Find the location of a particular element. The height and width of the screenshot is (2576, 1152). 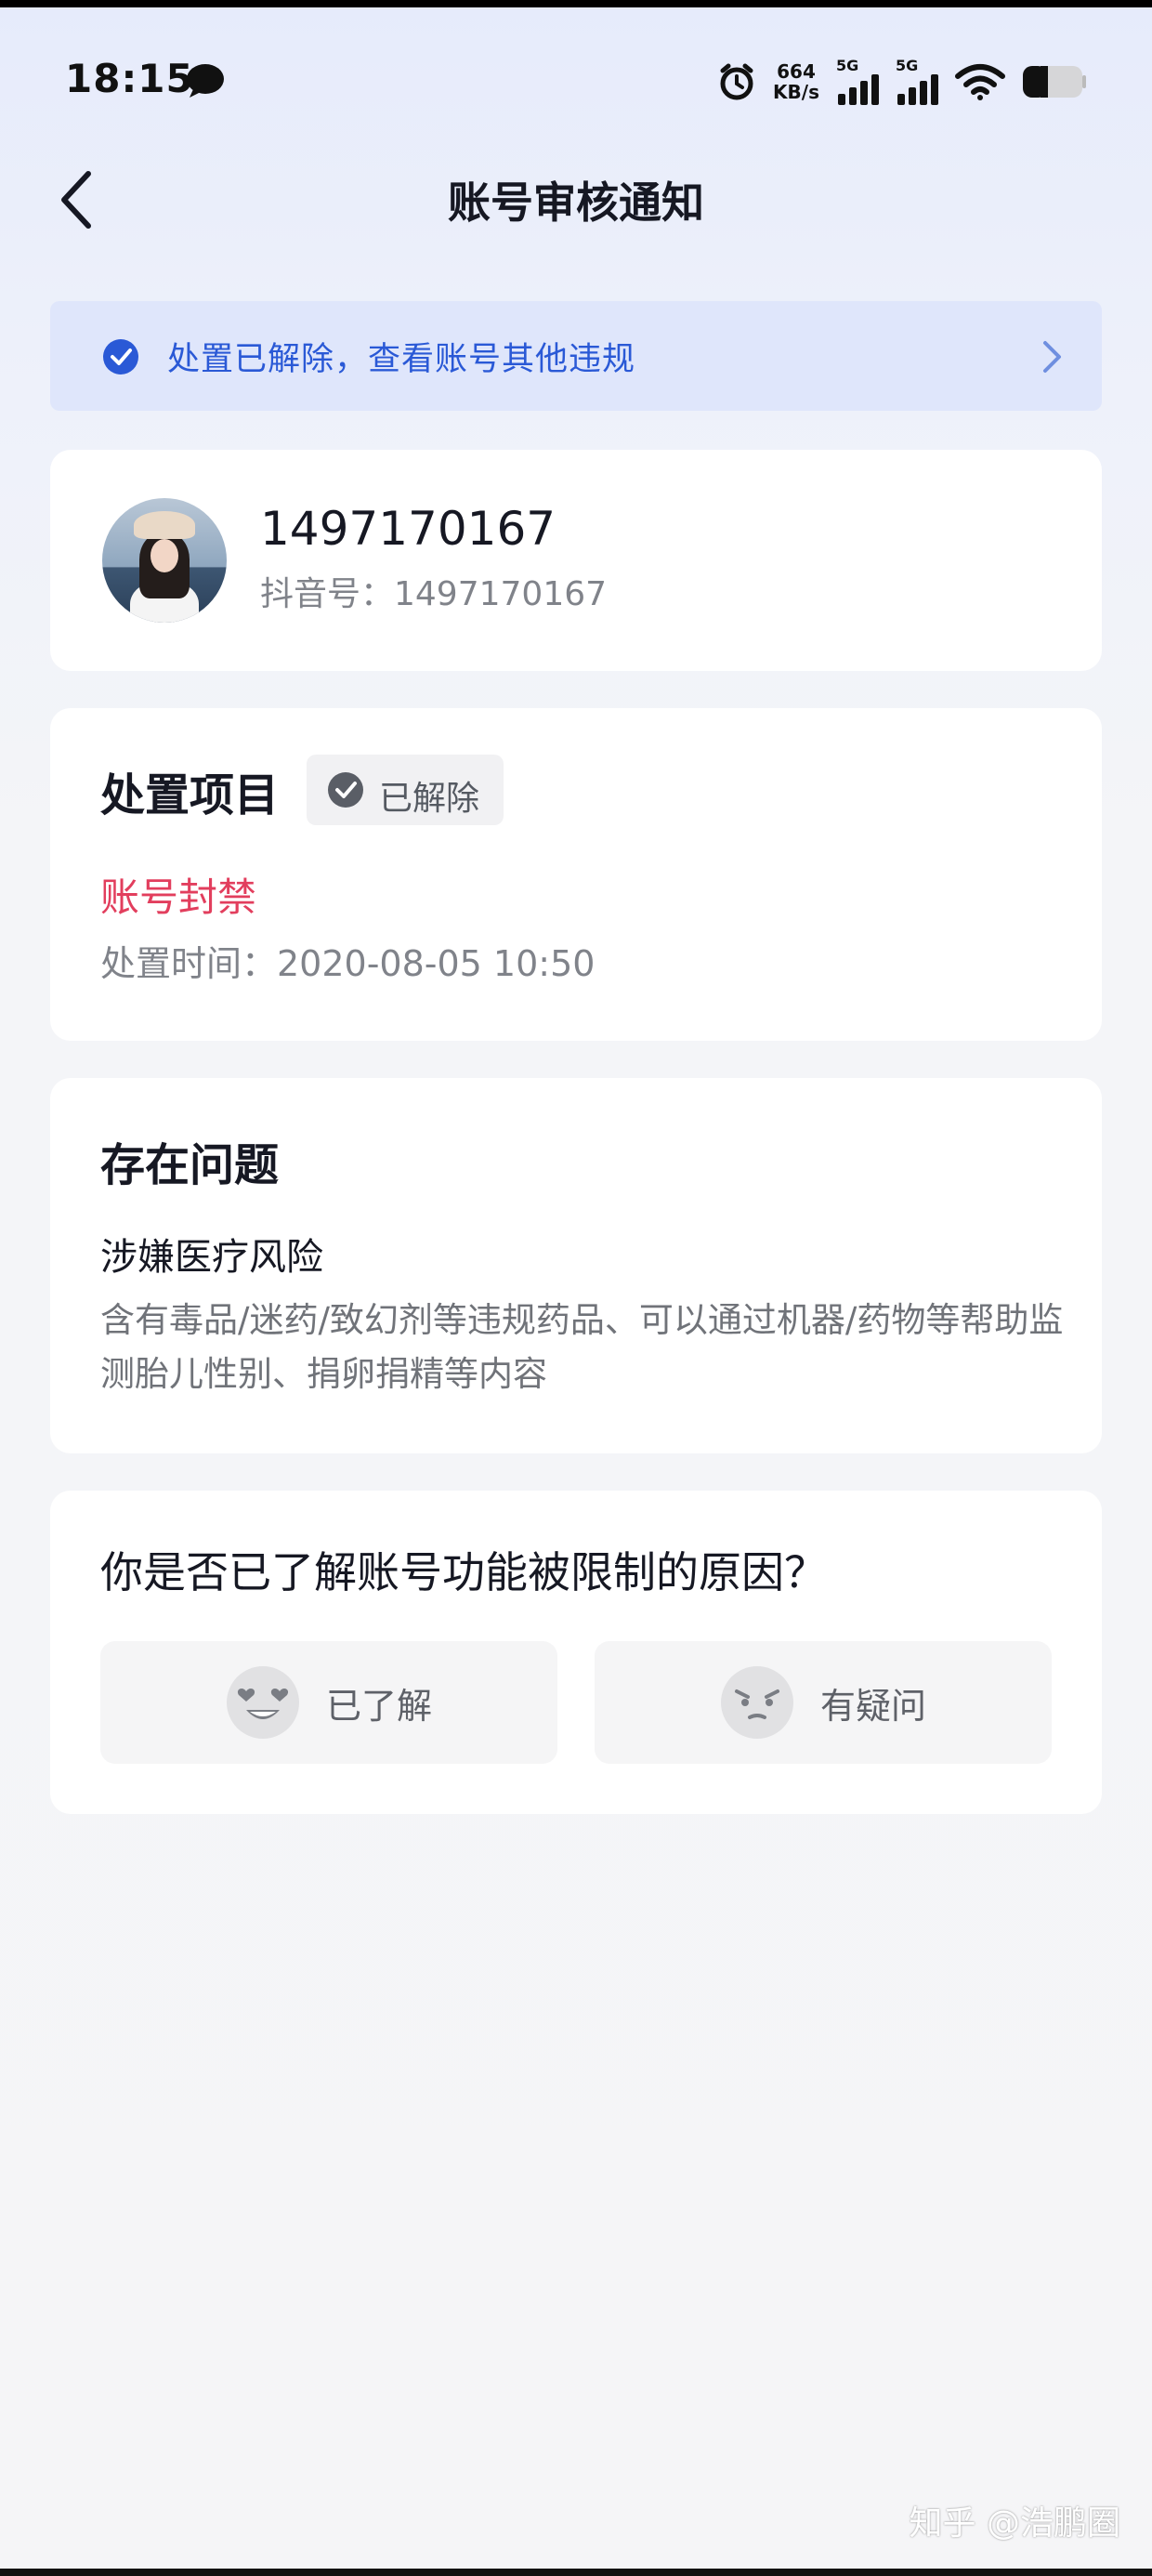

account-profile-card: 1497170167 抖音号：1497170167 is located at coordinates (576, 560).